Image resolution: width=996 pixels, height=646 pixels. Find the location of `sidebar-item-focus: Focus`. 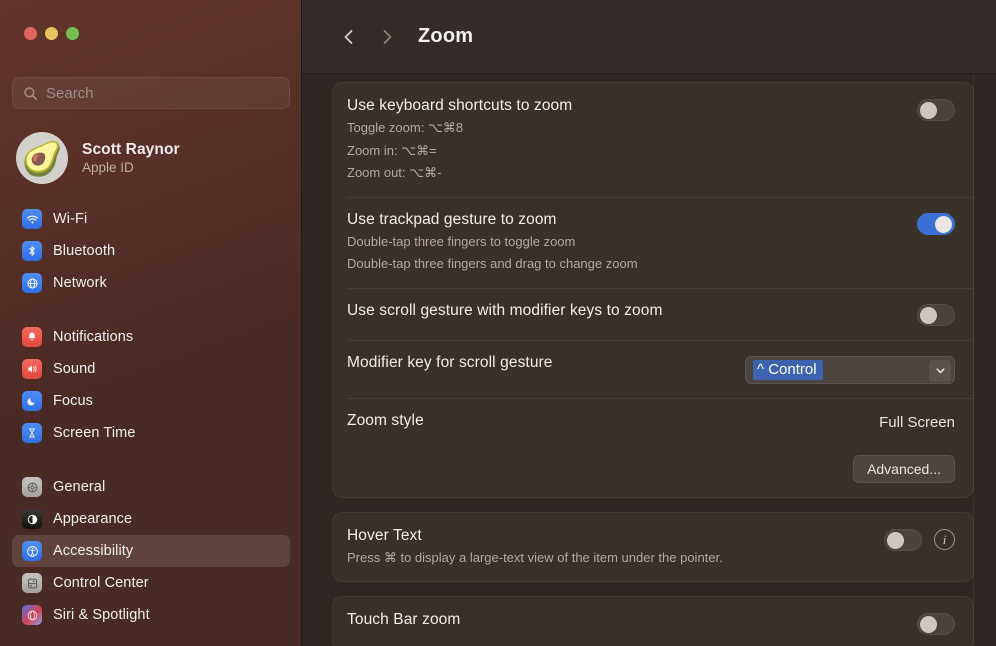

sidebar-item-focus: Focus is located at coordinates (151, 401).